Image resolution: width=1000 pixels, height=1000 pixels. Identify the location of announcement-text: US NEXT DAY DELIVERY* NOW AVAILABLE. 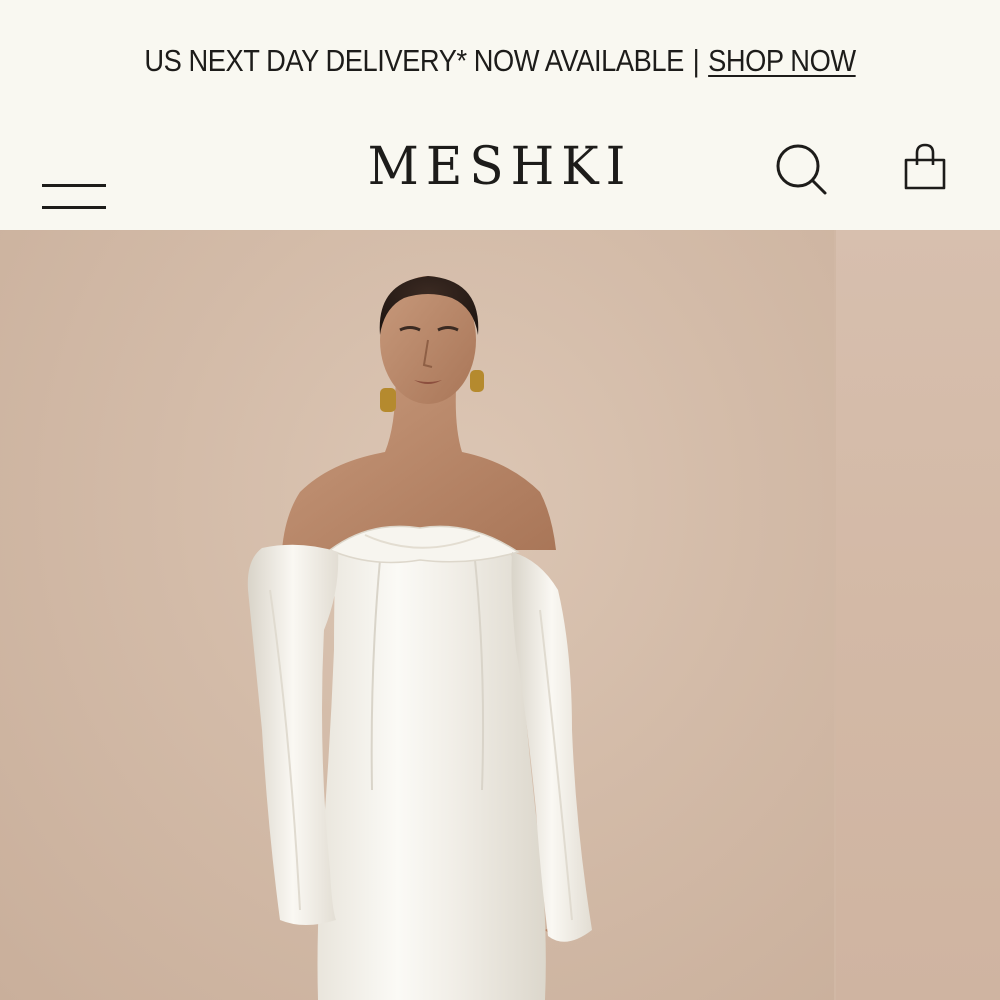
(414, 60).